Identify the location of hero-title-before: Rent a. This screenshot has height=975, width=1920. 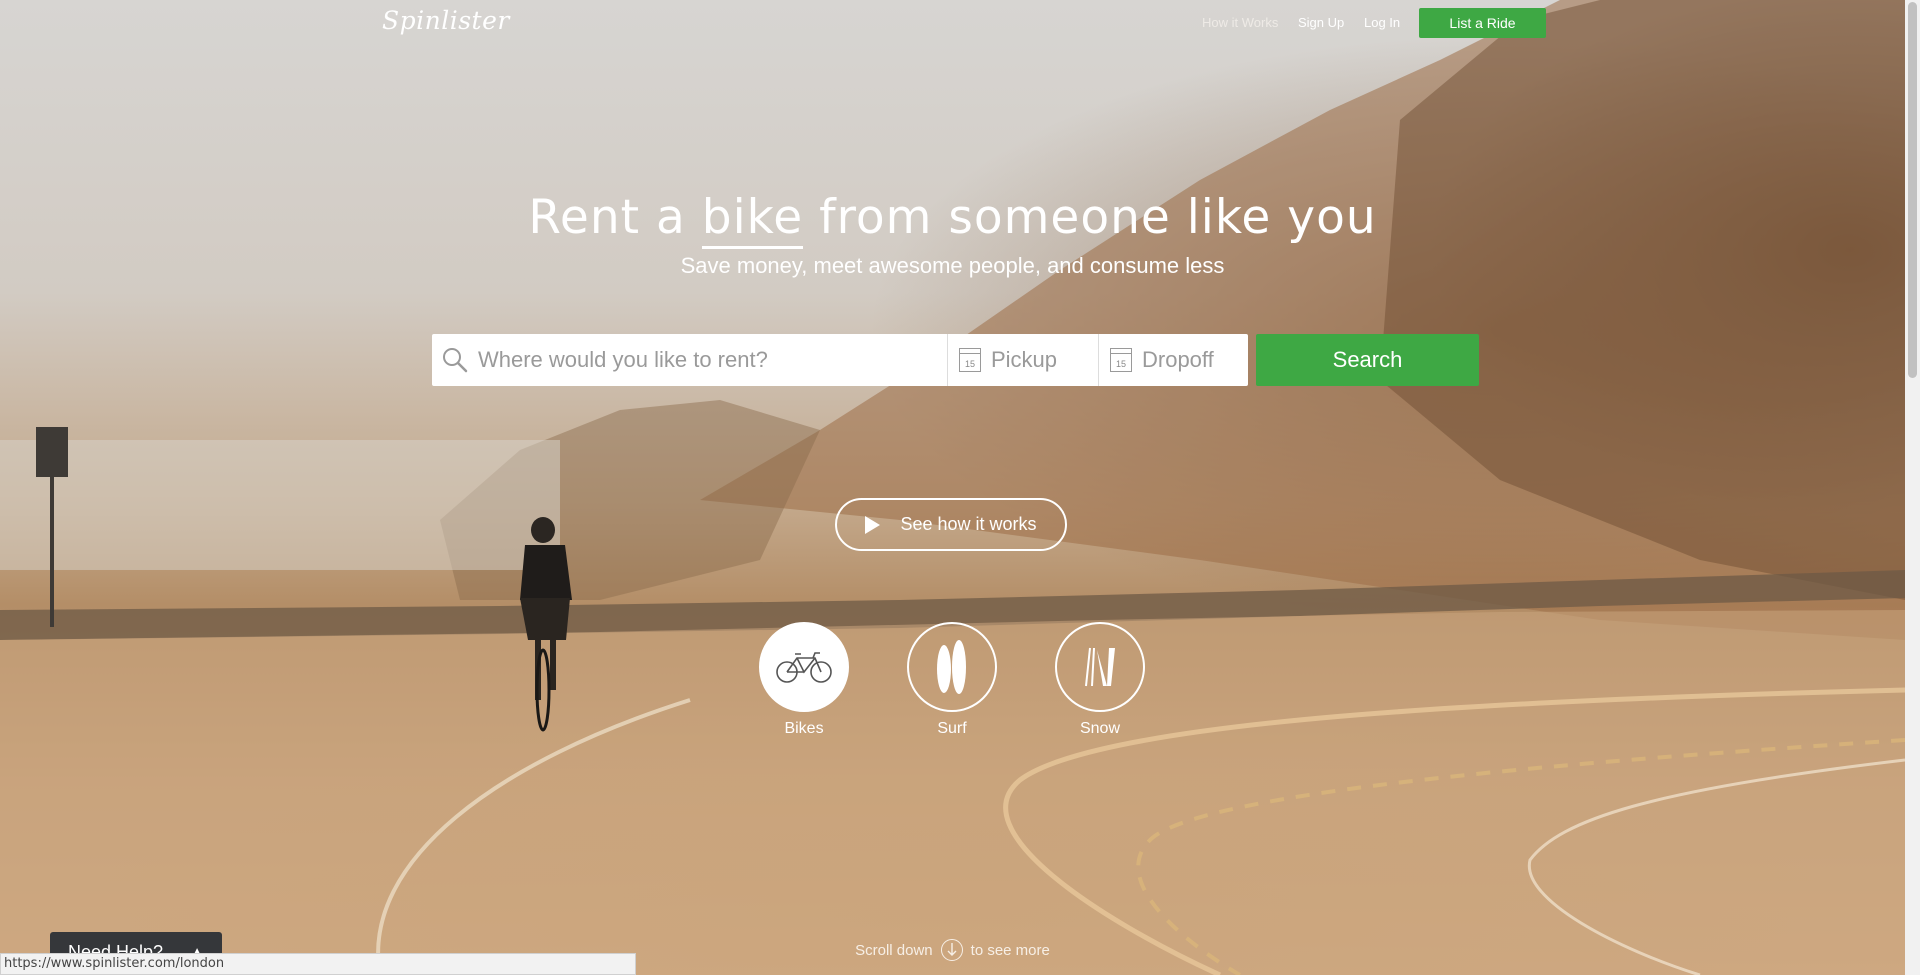
(607, 217).